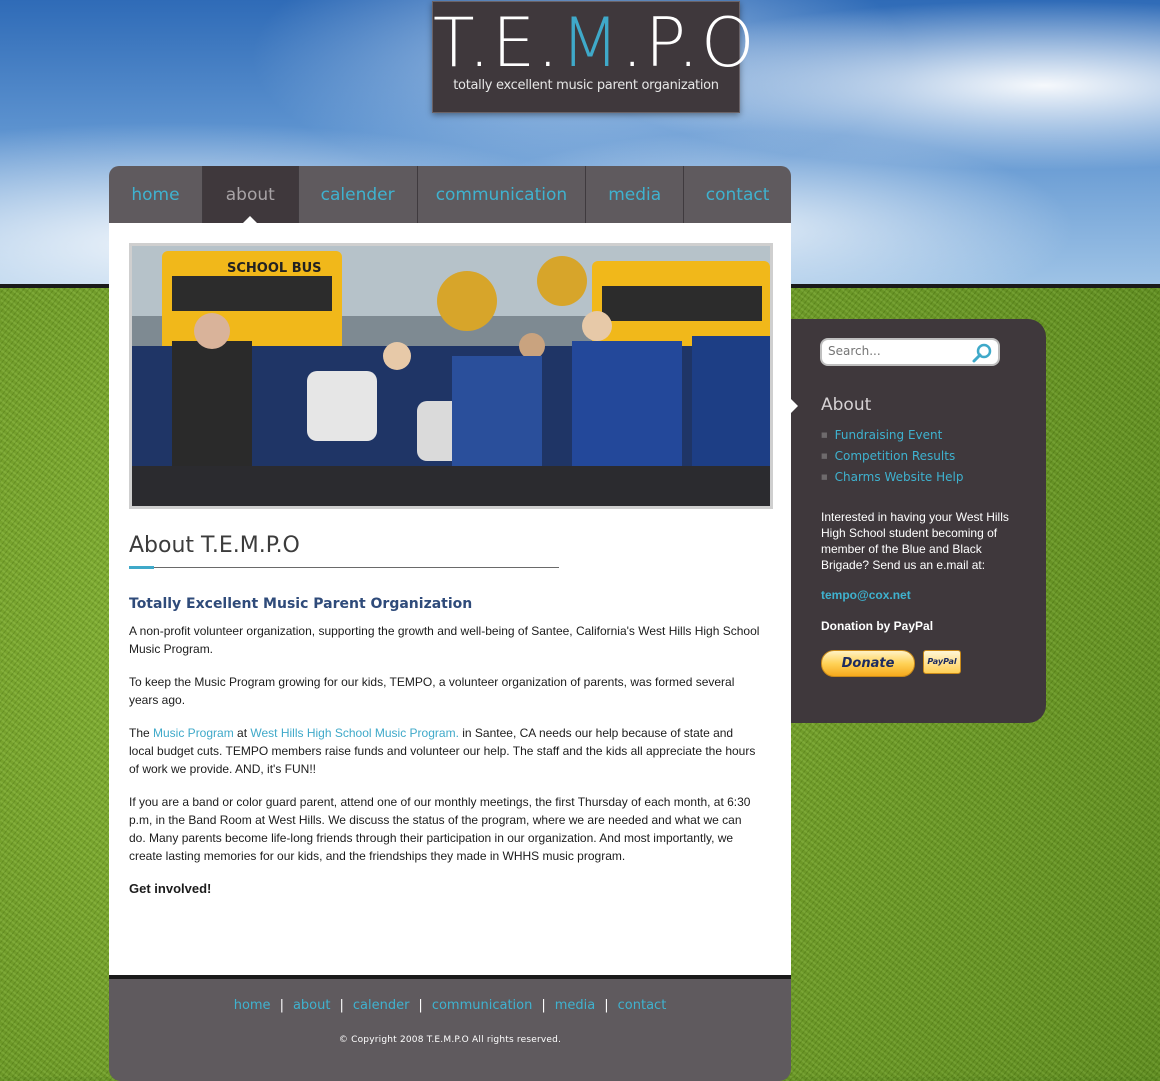  I want to click on footer-link-media: media, so click(575, 1005).